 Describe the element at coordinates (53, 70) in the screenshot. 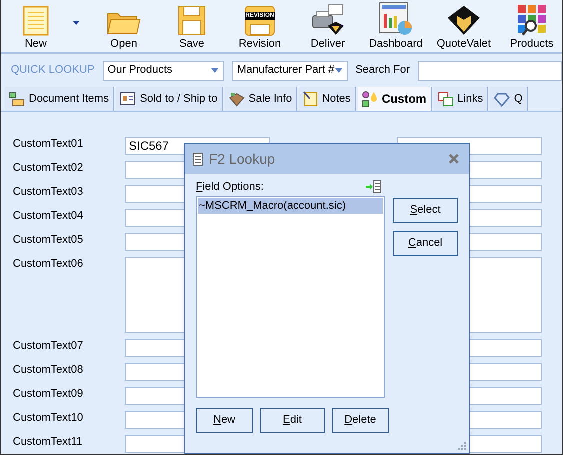

I see `quick-lookup-label: QUICK LOOKUP` at that location.